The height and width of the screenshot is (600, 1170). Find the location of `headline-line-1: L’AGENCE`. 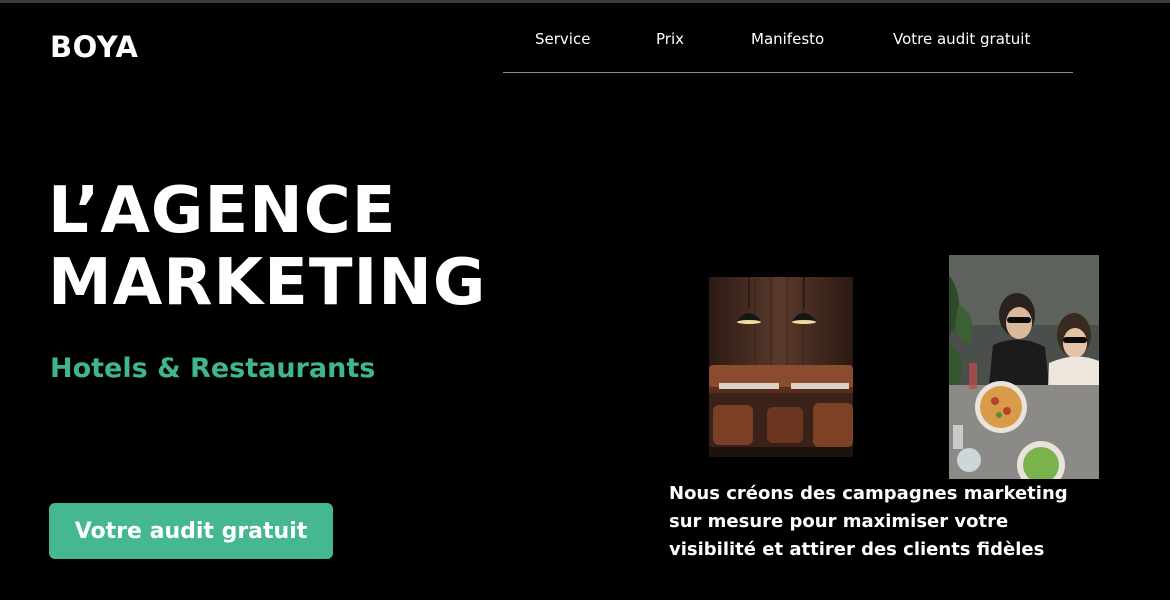

headline-line-1: L’AGENCE is located at coordinates (222, 211).